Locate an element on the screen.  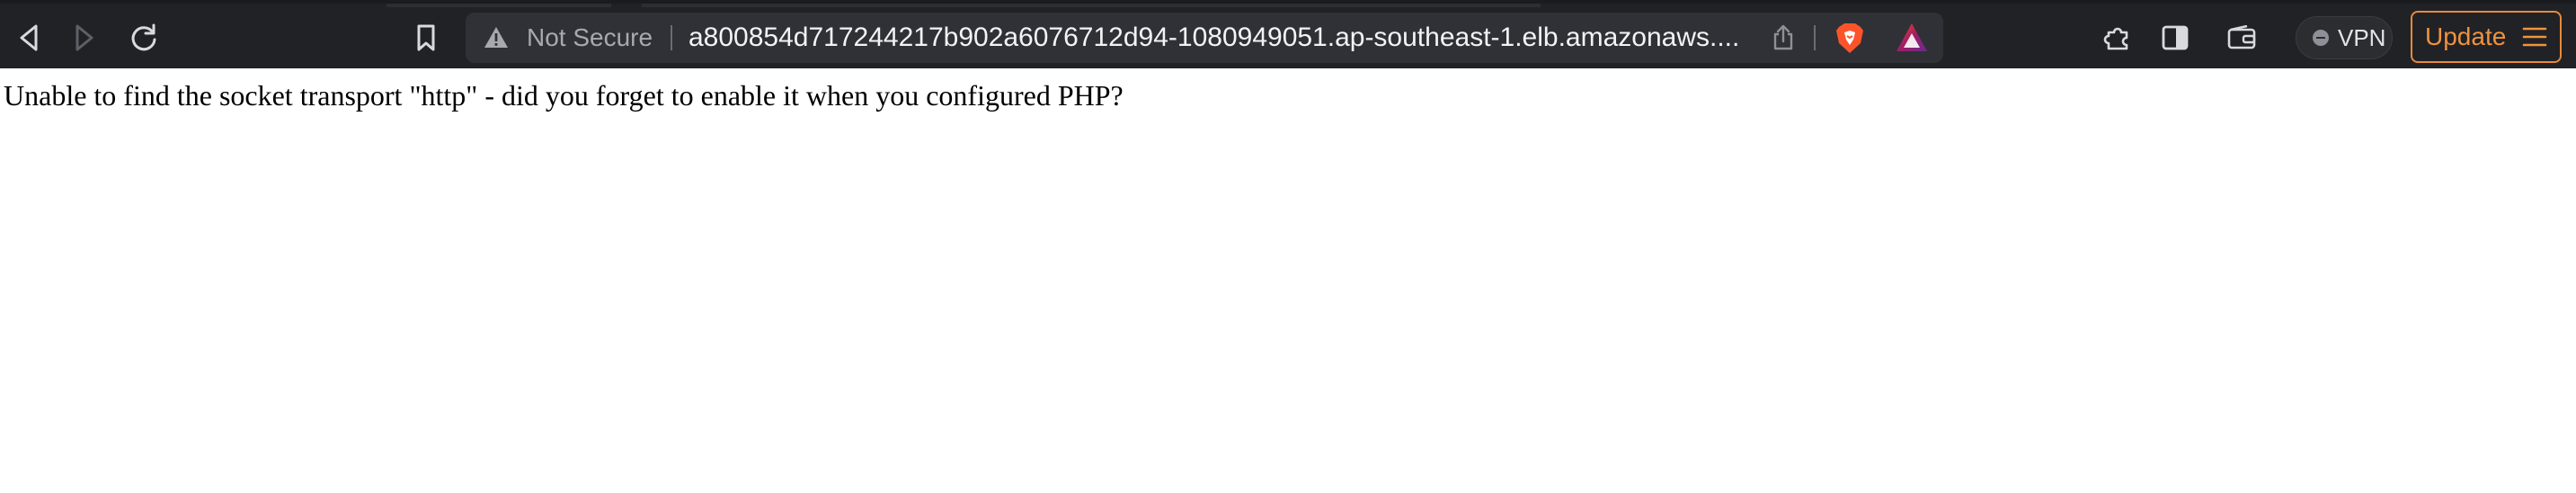
reload-button is located at coordinates (144, 38).